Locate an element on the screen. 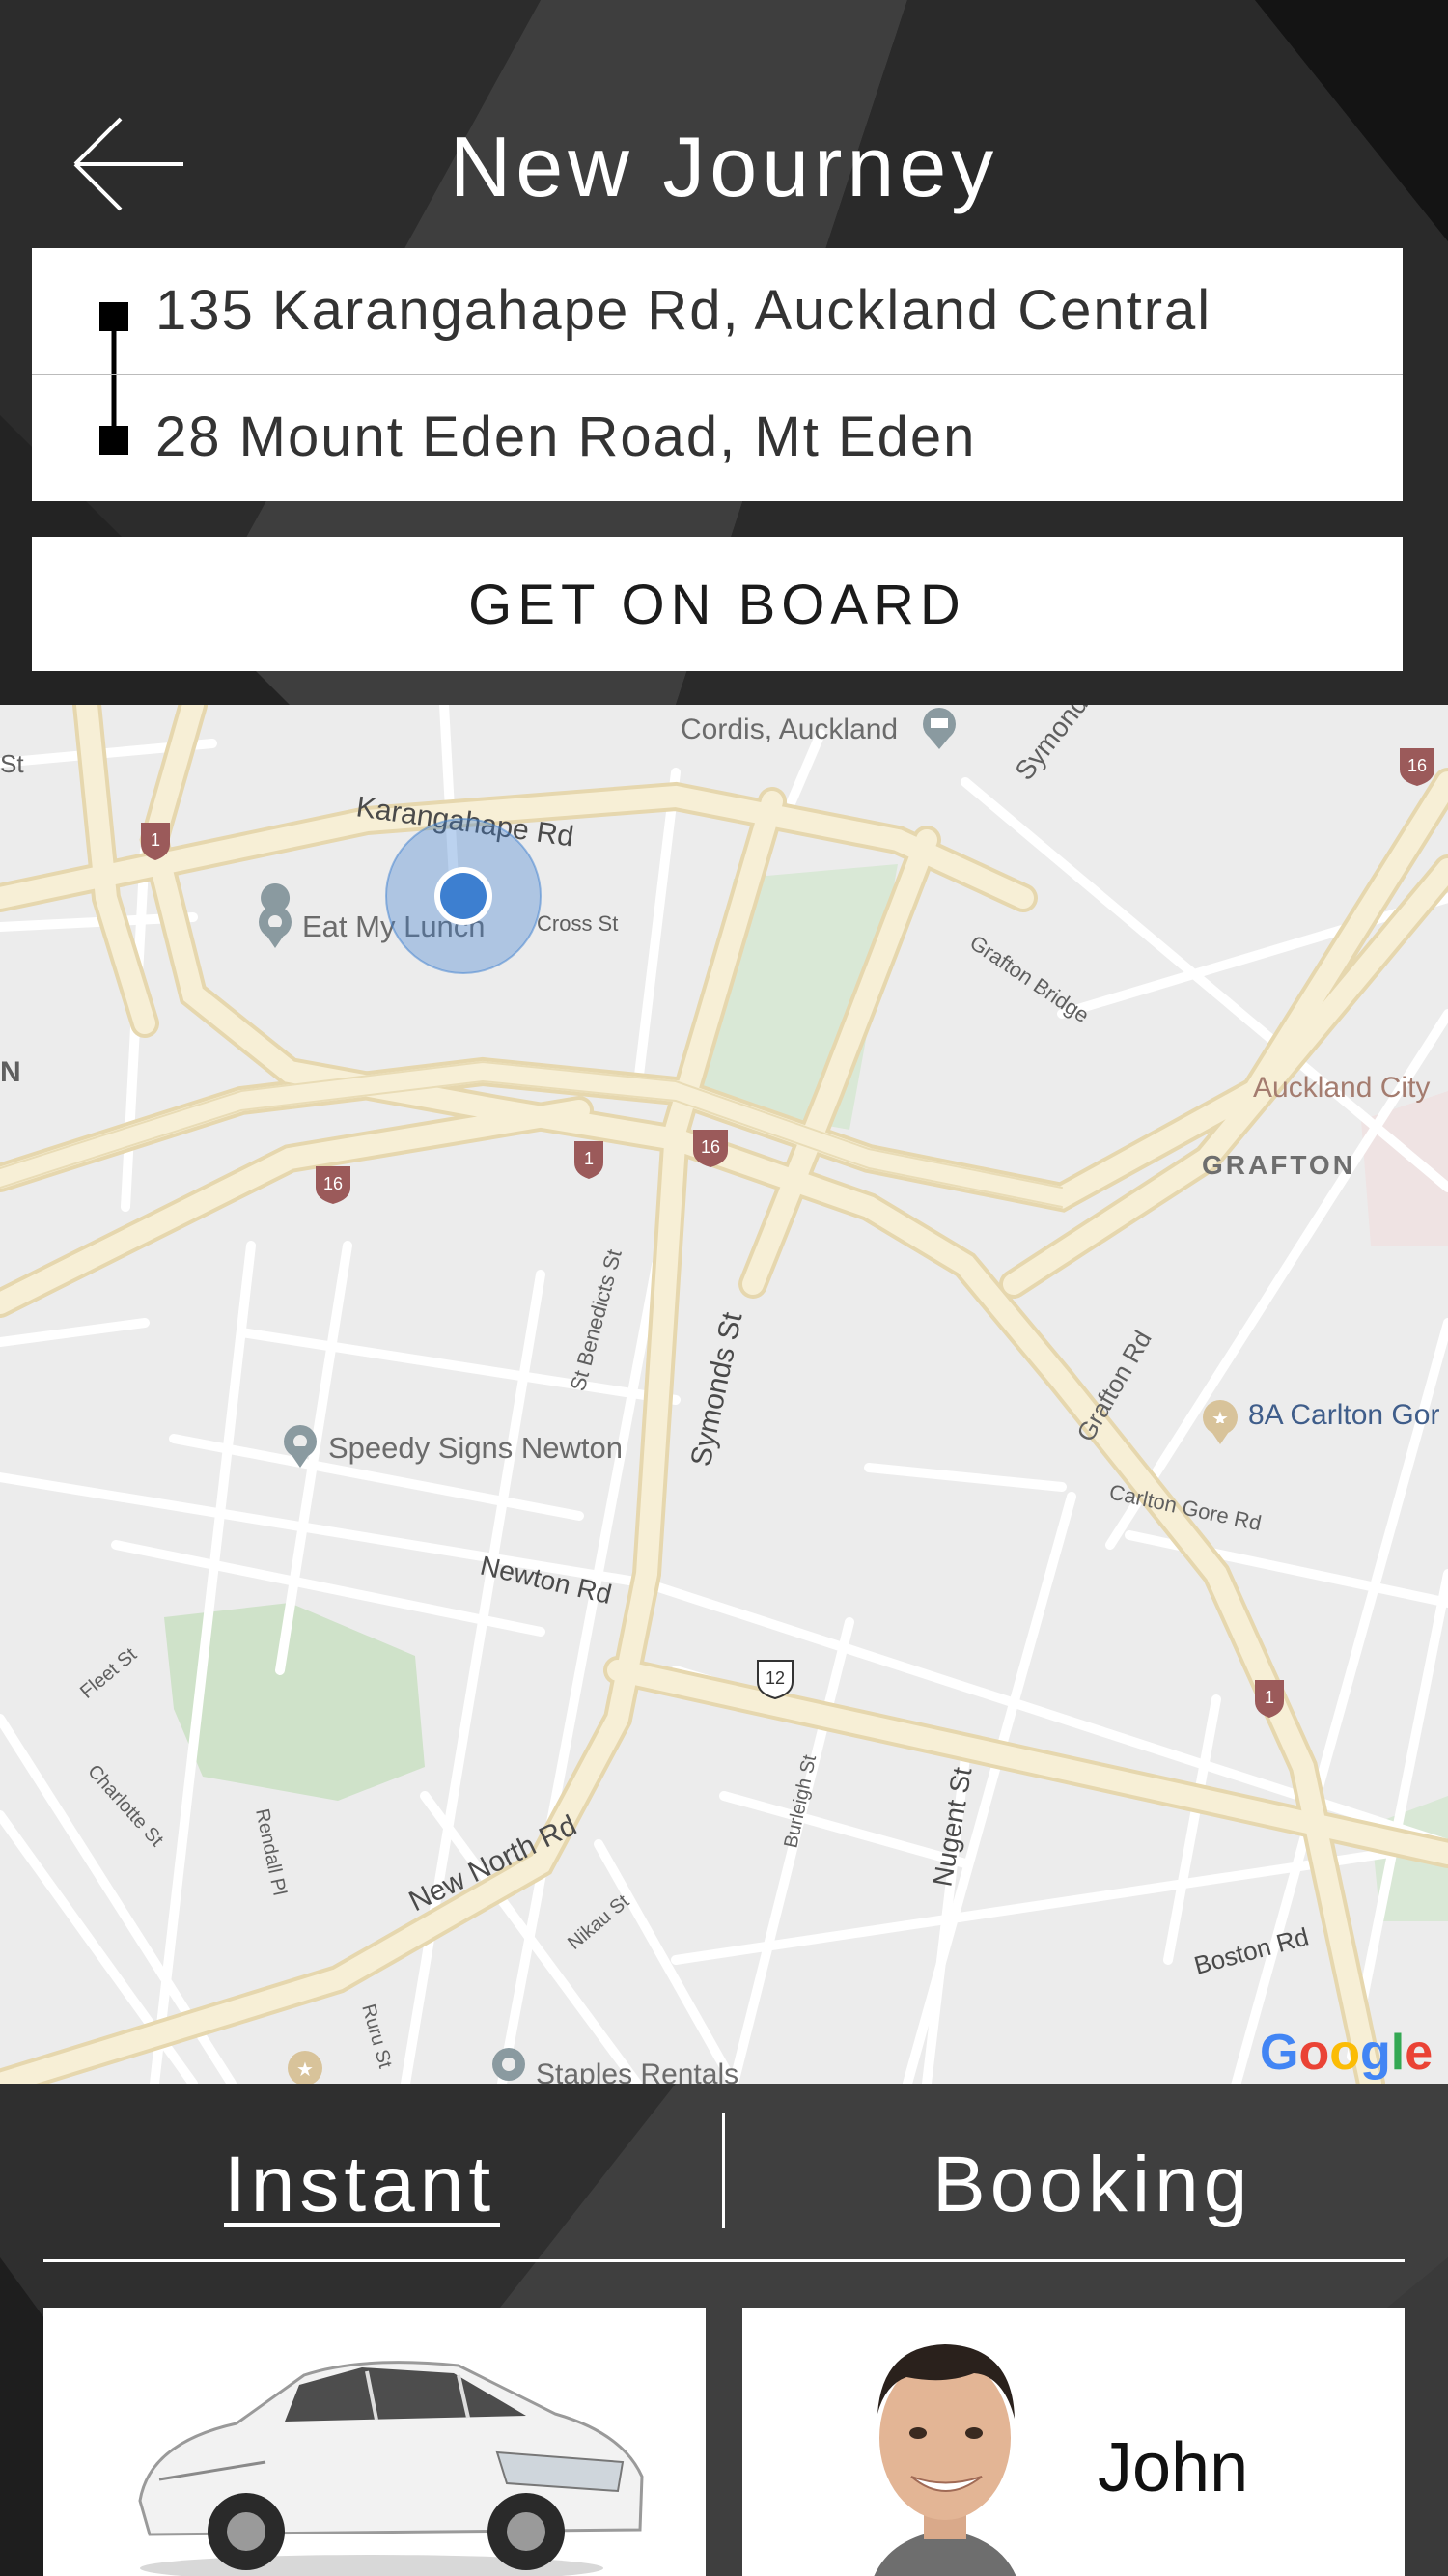  dropoff-field: 28 Mount Eden Road, Mt Eden is located at coordinates (565, 438).